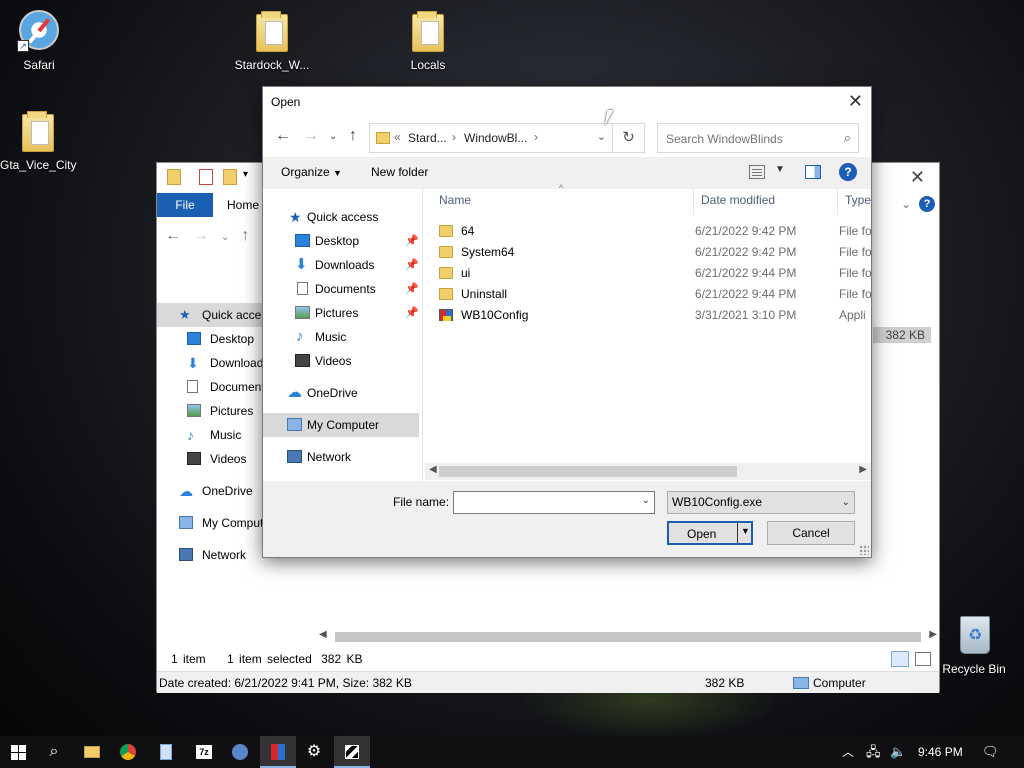 The image size is (1024, 768). Describe the element at coordinates (341, 313) in the screenshot. I see `nav-item-pictures: Pictures 📌` at that location.